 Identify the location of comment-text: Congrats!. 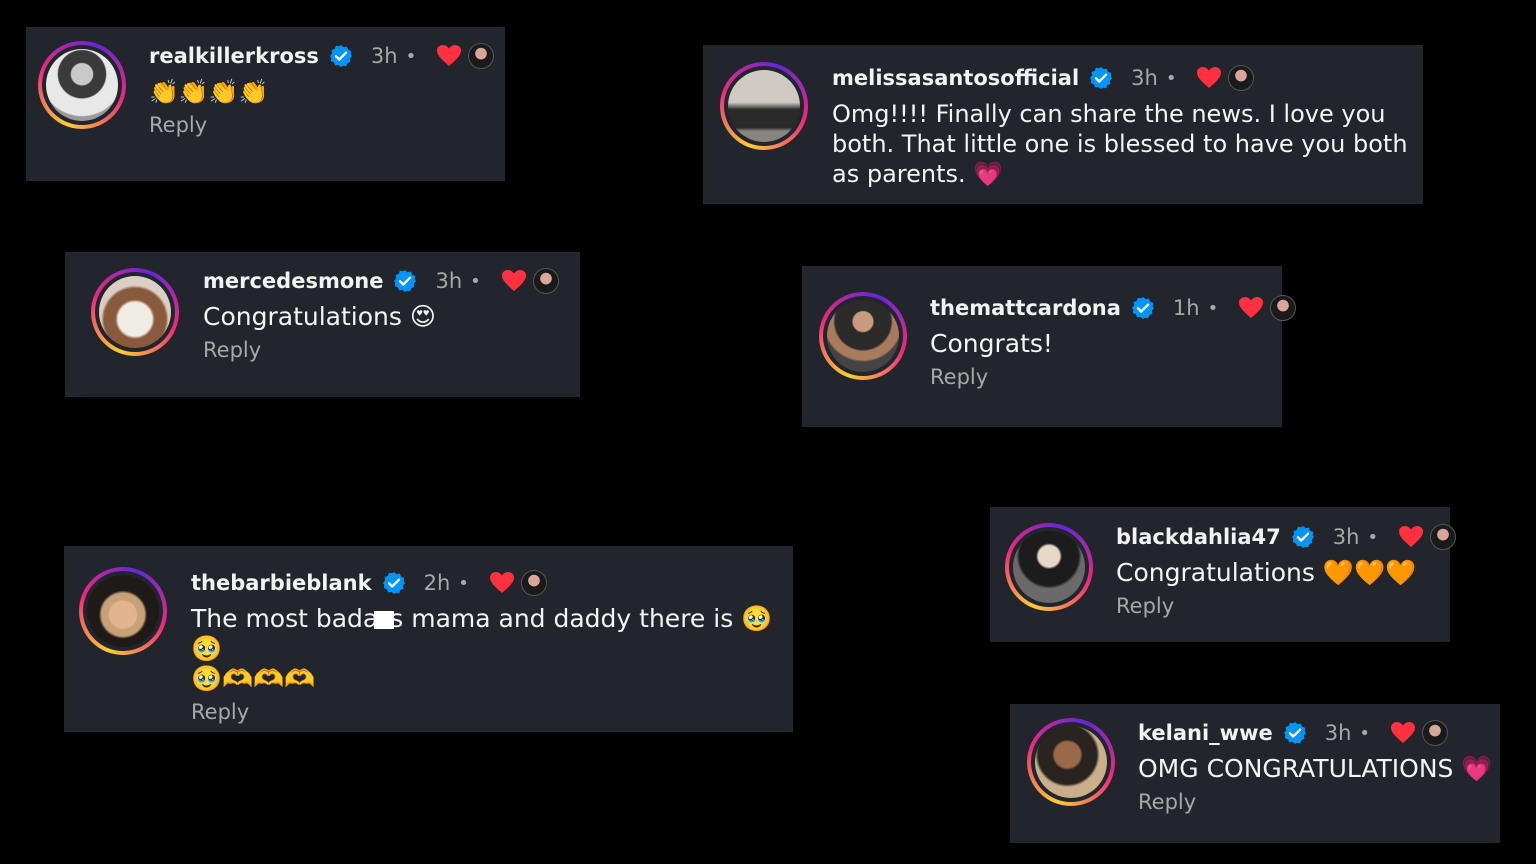
(991, 343).